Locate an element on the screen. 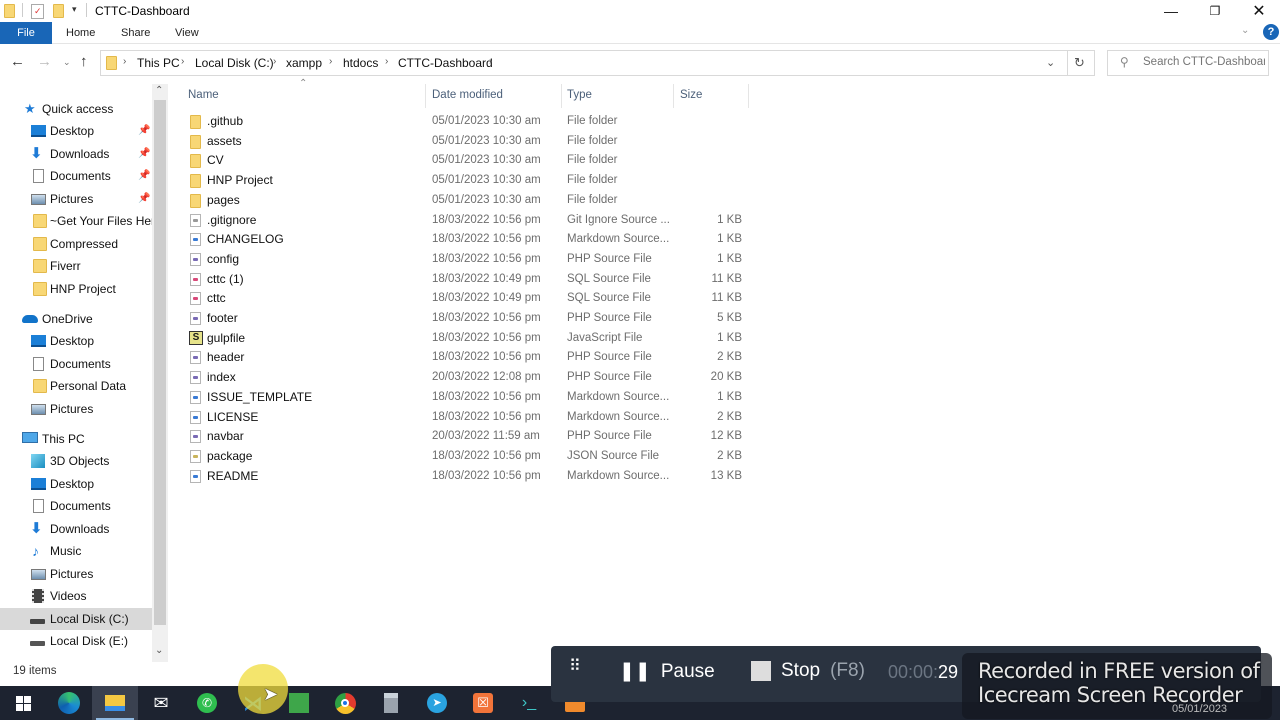 The height and width of the screenshot is (720, 1280). recent-locations-button: ⌄ is located at coordinates (67, 62).